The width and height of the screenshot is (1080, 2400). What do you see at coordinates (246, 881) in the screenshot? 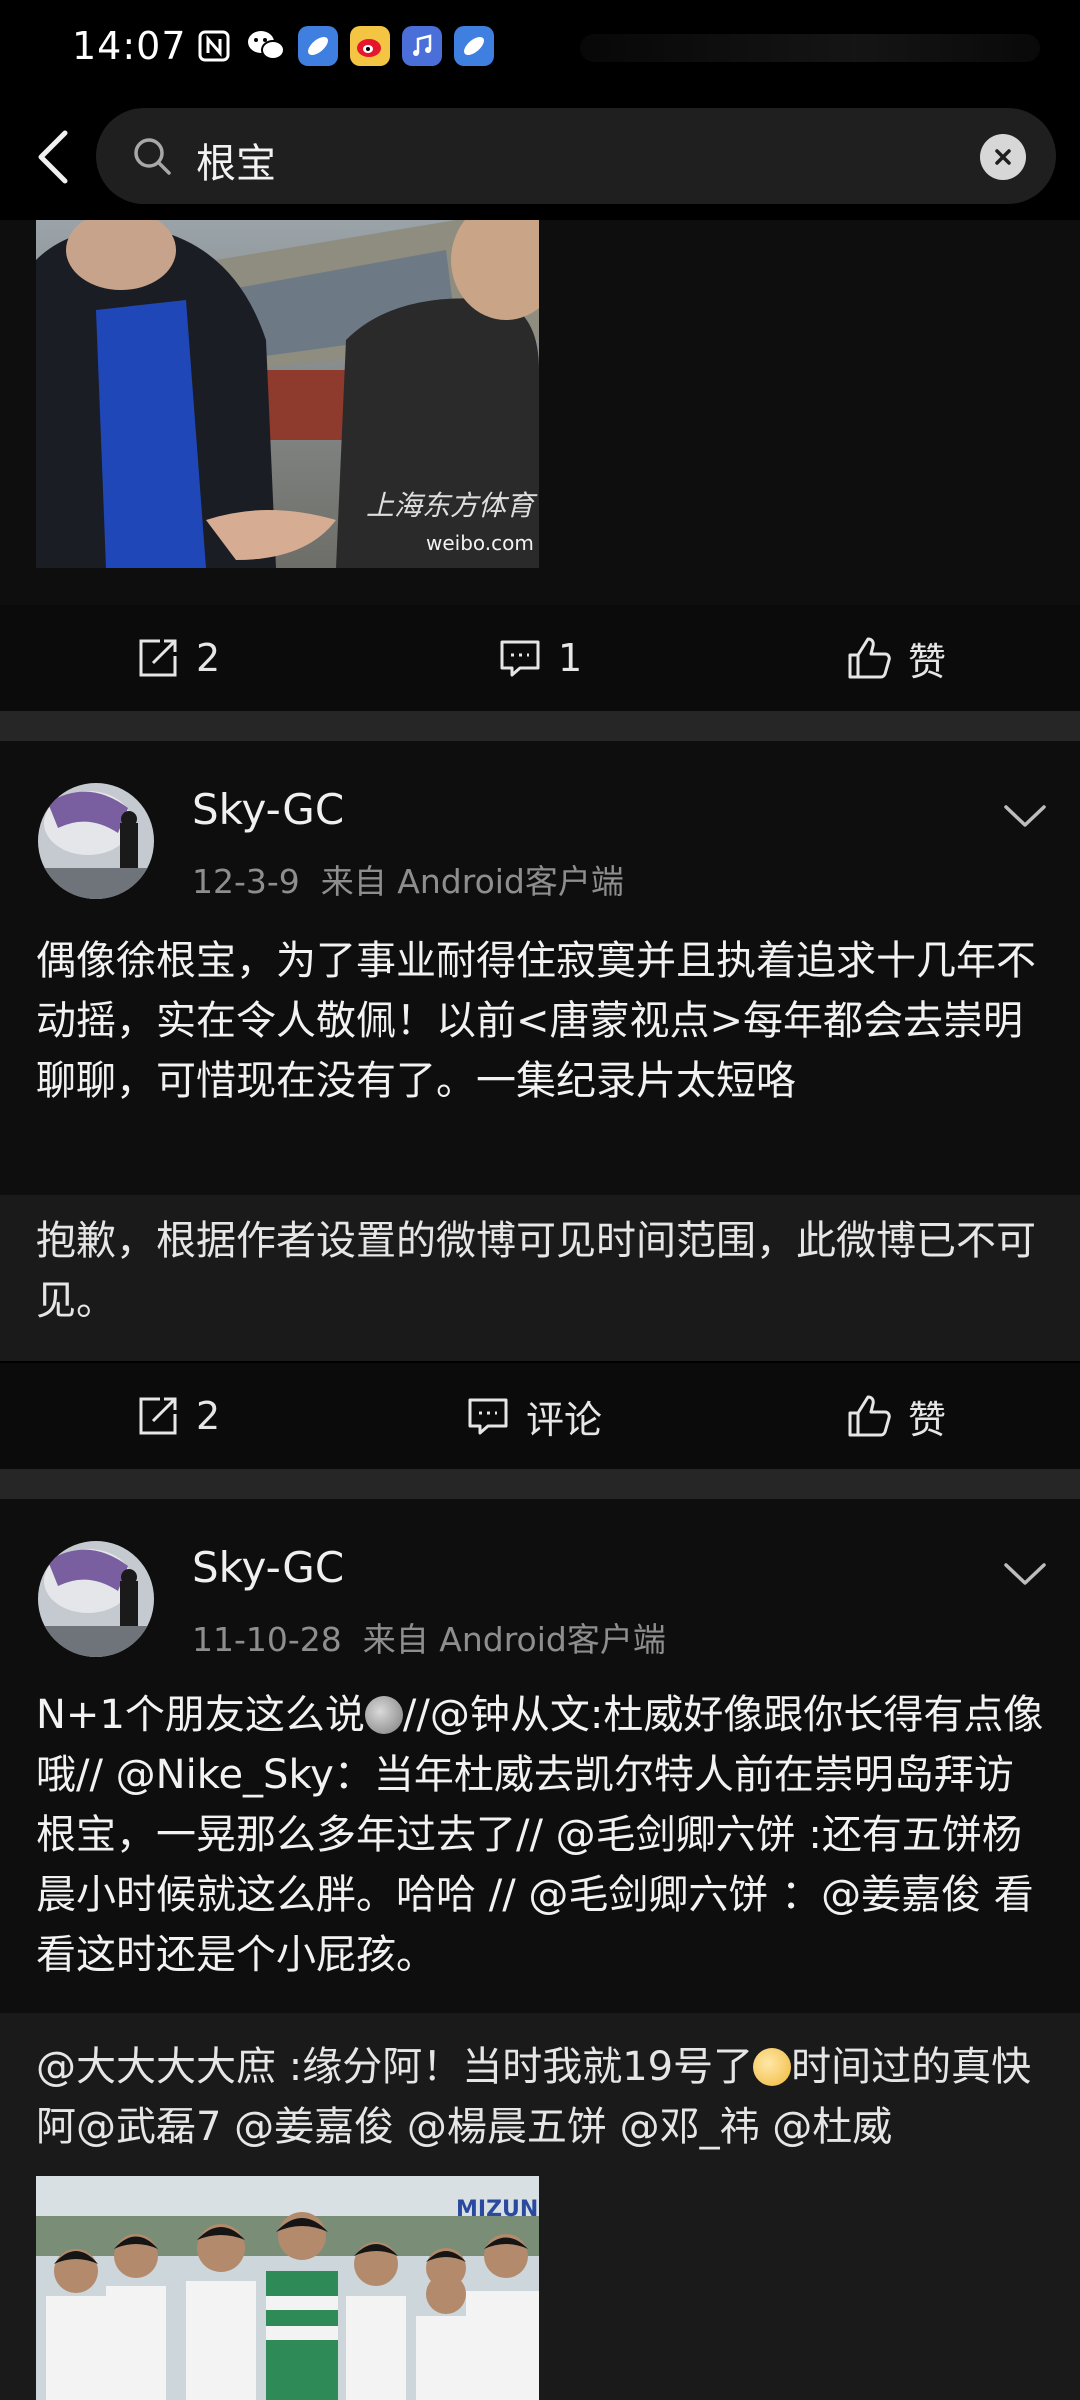
I see `post-date: 12-3-9` at bounding box center [246, 881].